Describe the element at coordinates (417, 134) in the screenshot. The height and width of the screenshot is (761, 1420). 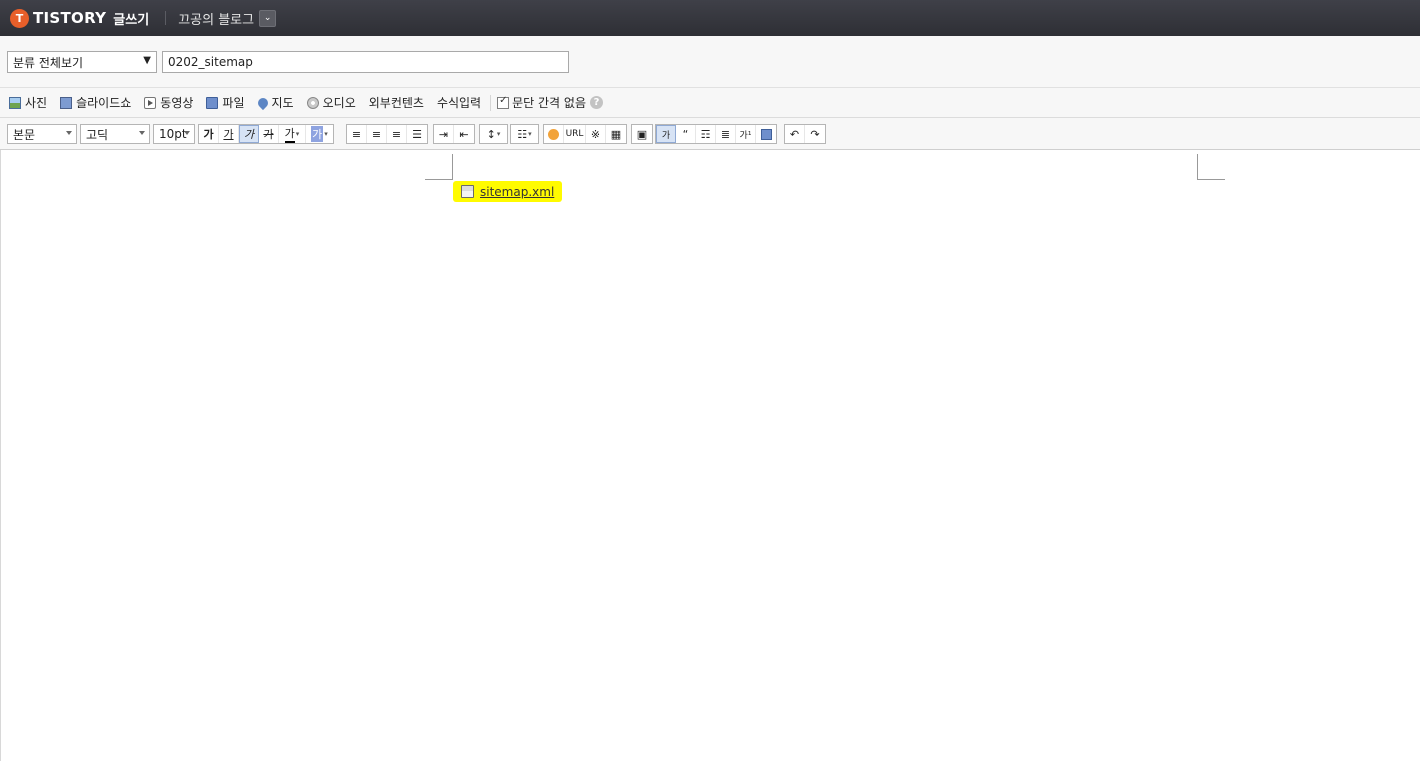
I see `align-justify-icon: ☰` at that location.